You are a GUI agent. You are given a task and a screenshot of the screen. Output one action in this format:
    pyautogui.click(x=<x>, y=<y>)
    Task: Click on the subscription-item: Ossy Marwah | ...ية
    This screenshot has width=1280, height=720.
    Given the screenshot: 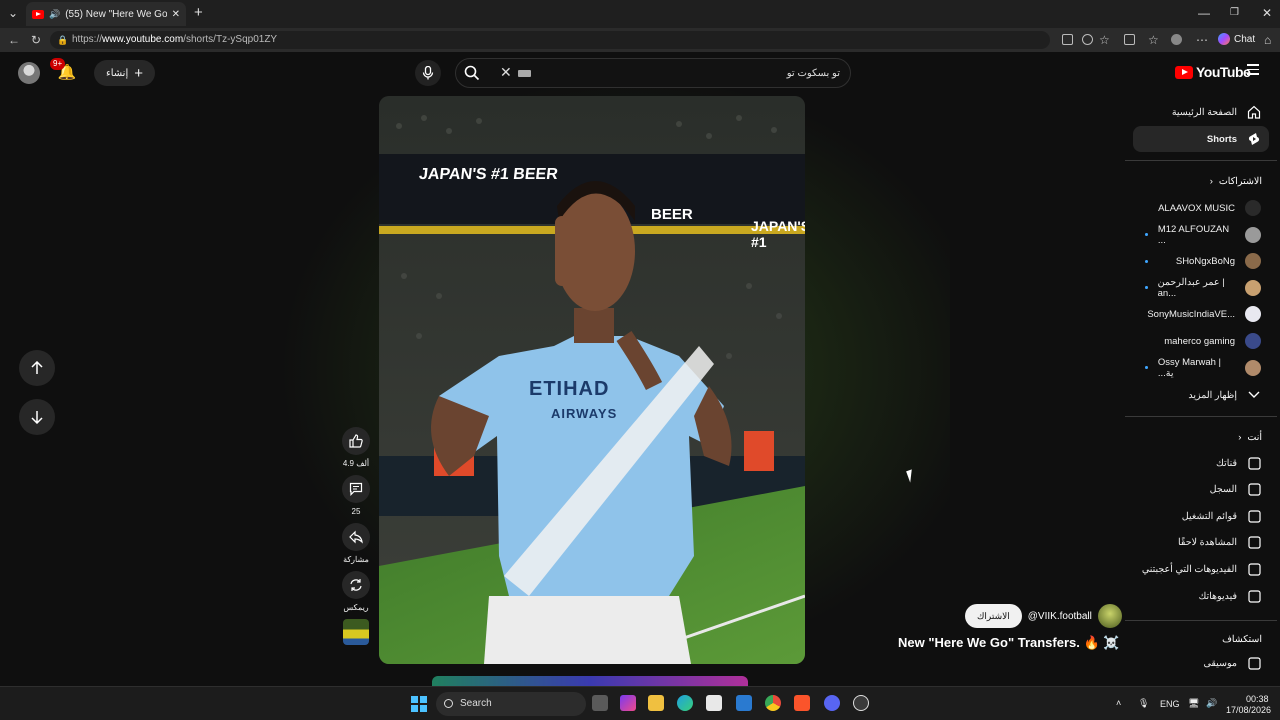 What is the action you would take?
    pyautogui.click(x=1201, y=368)
    